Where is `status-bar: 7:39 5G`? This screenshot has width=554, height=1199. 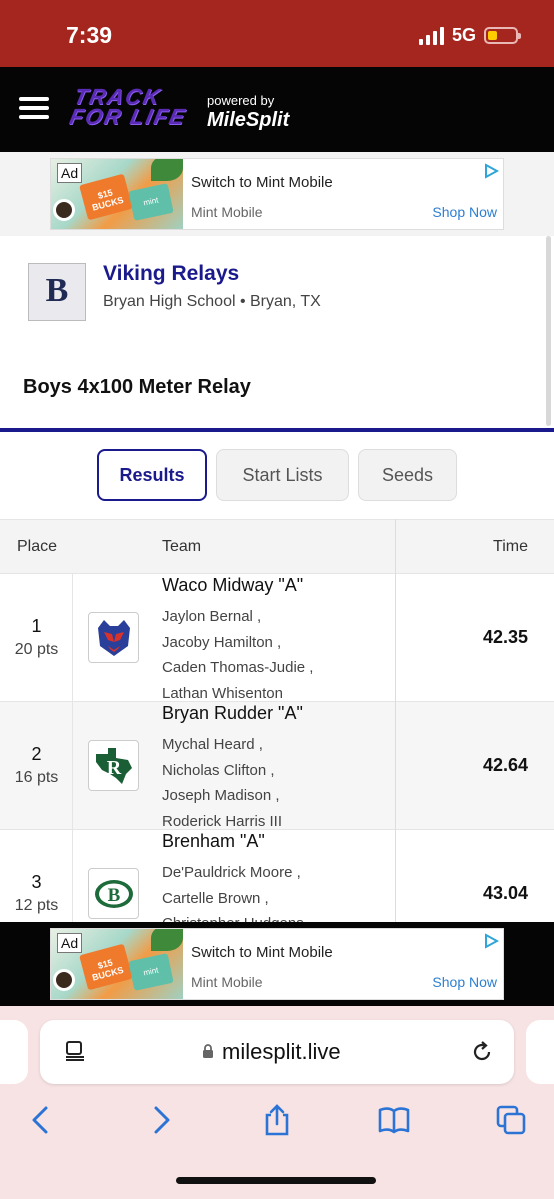 status-bar: 7:39 5G is located at coordinates (277, 33).